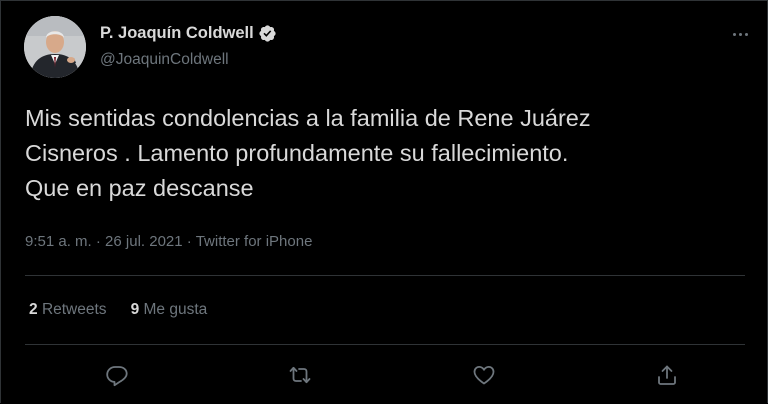  What do you see at coordinates (144, 241) in the screenshot?
I see `tweet-date: 26 jul. 2021` at bounding box center [144, 241].